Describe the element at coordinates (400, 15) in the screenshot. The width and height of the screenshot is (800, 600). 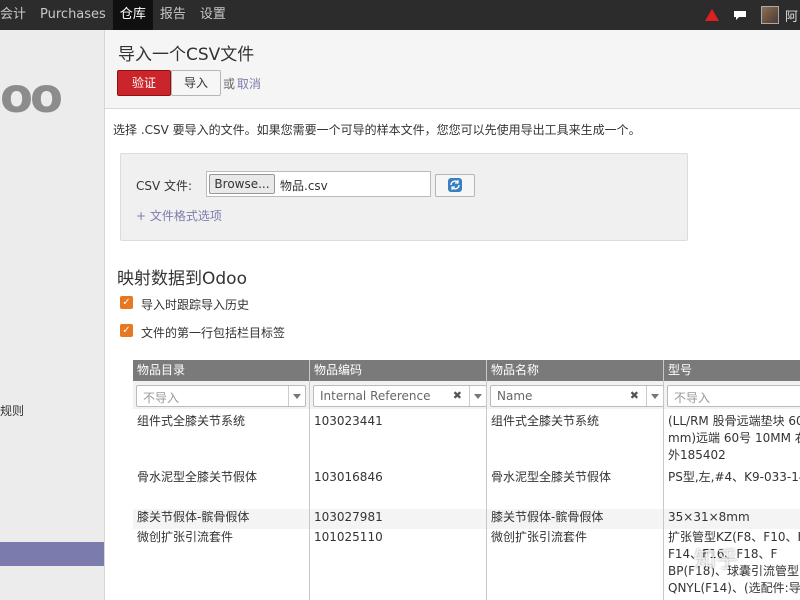
I see `top-bar: 会计 Purchases 仓库 报告 设置 阿` at that location.